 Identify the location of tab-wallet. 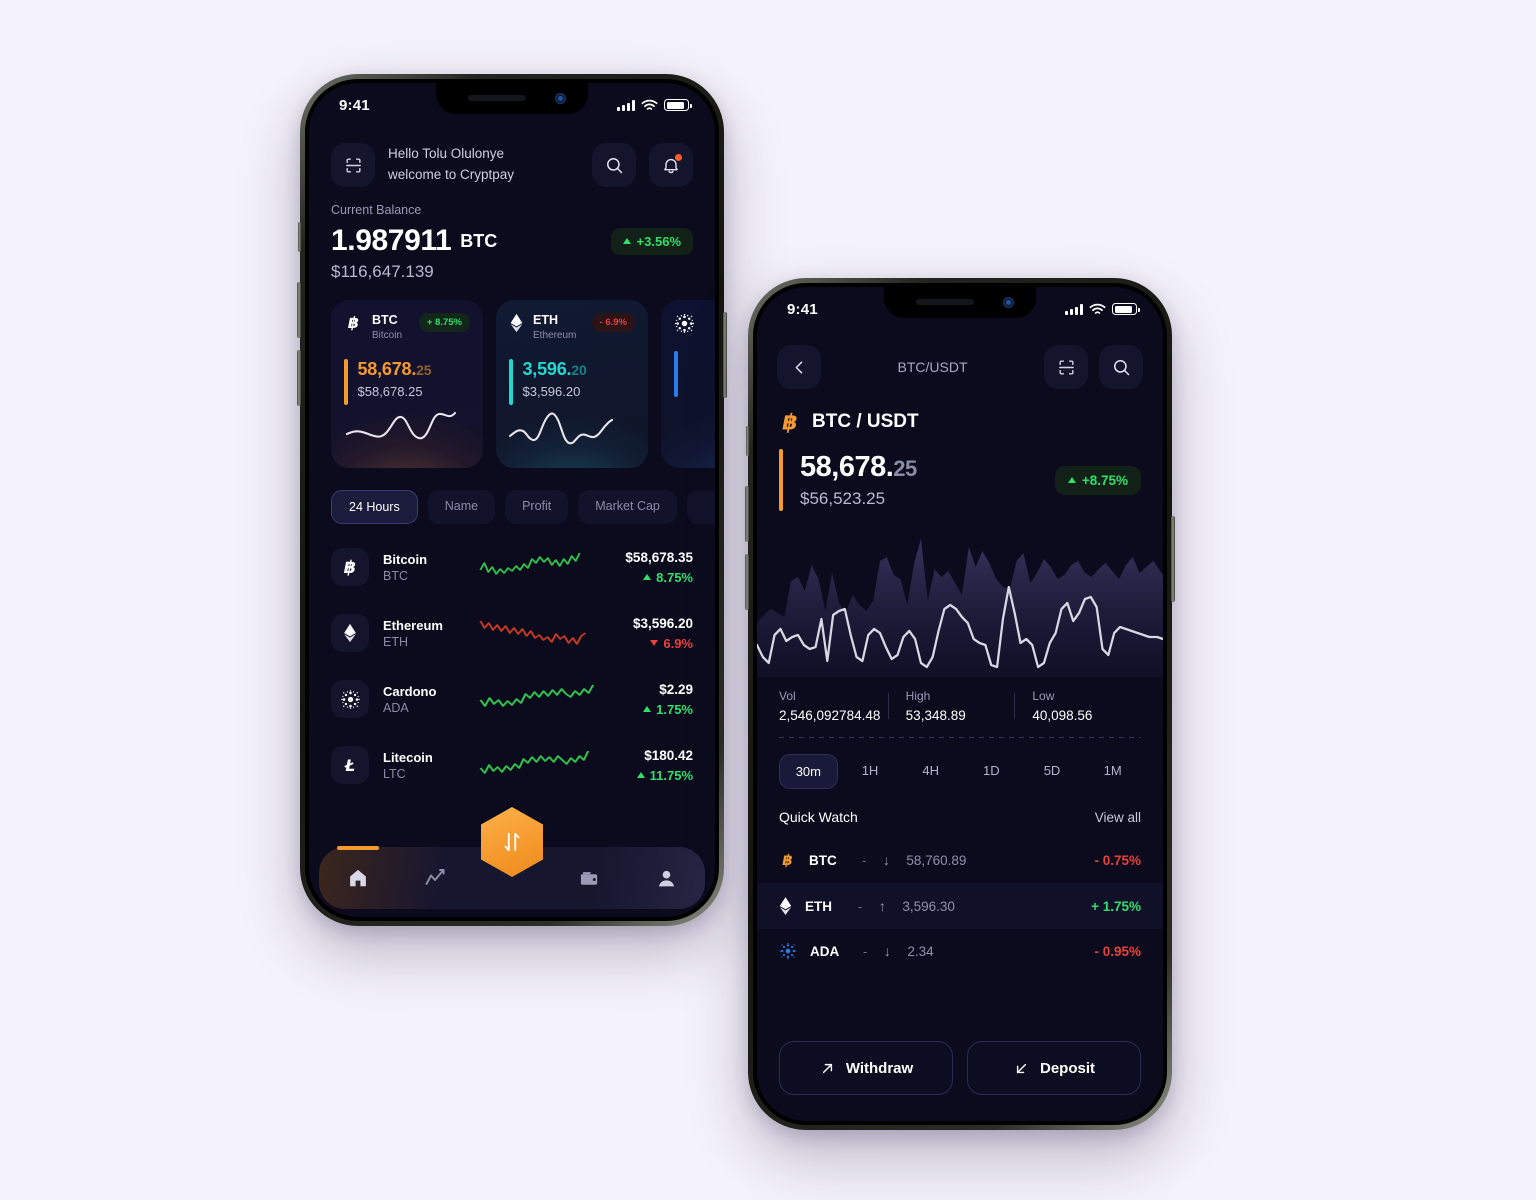
(589, 878).